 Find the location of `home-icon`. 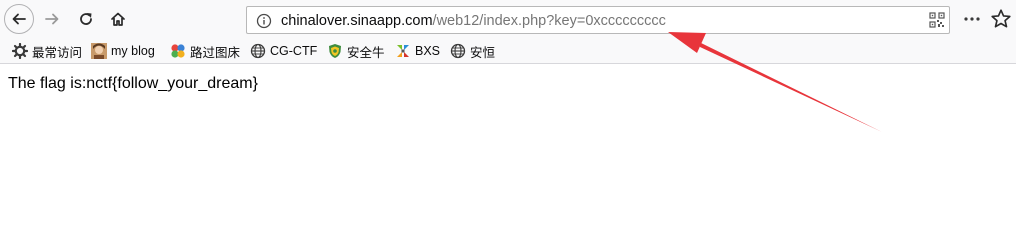

home-icon is located at coordinates (118, 19).